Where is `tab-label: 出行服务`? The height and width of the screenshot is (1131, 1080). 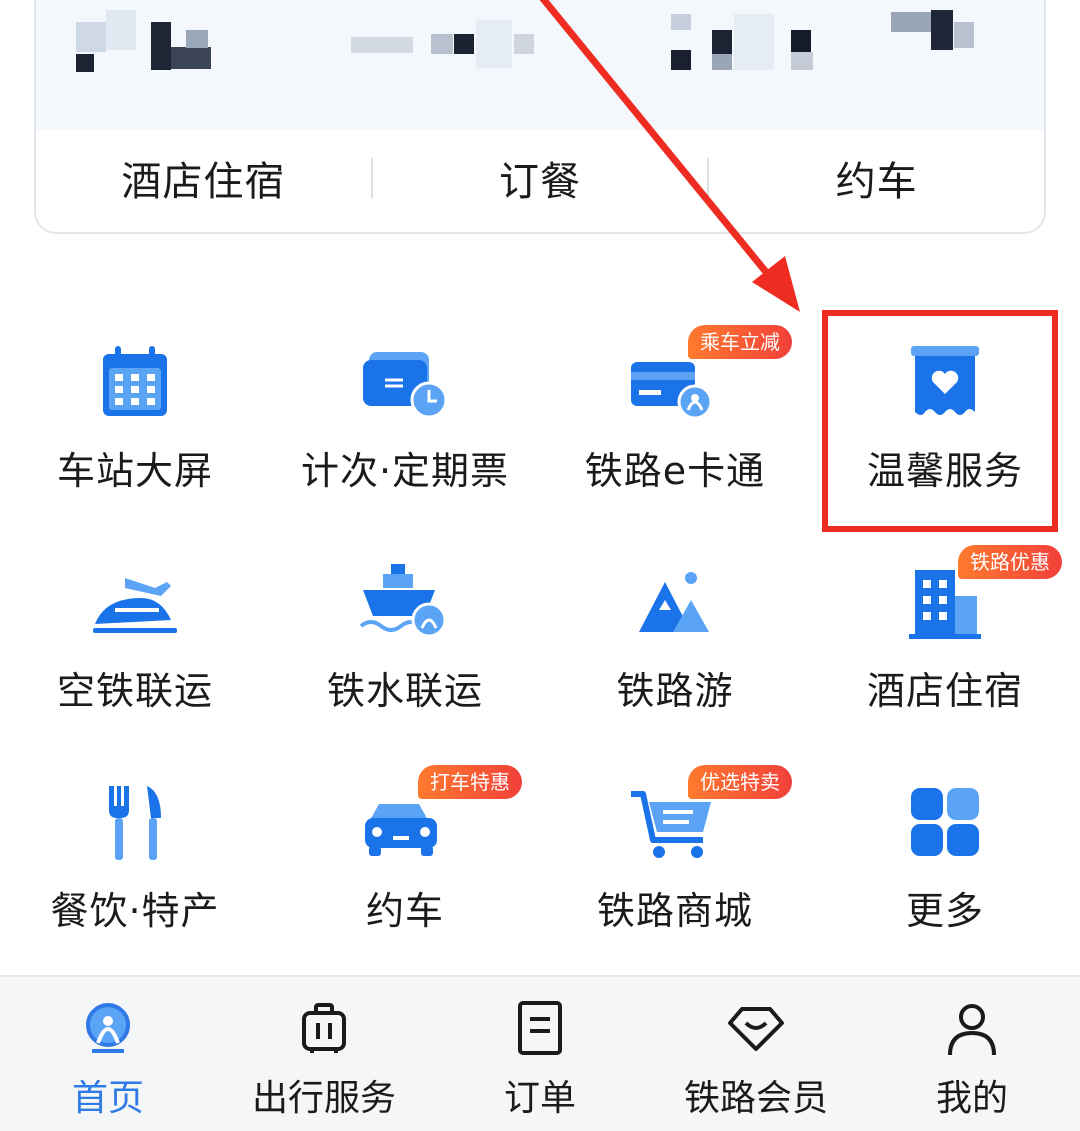
tab-label: 出行服务 is located at coordinates (323, 1098).